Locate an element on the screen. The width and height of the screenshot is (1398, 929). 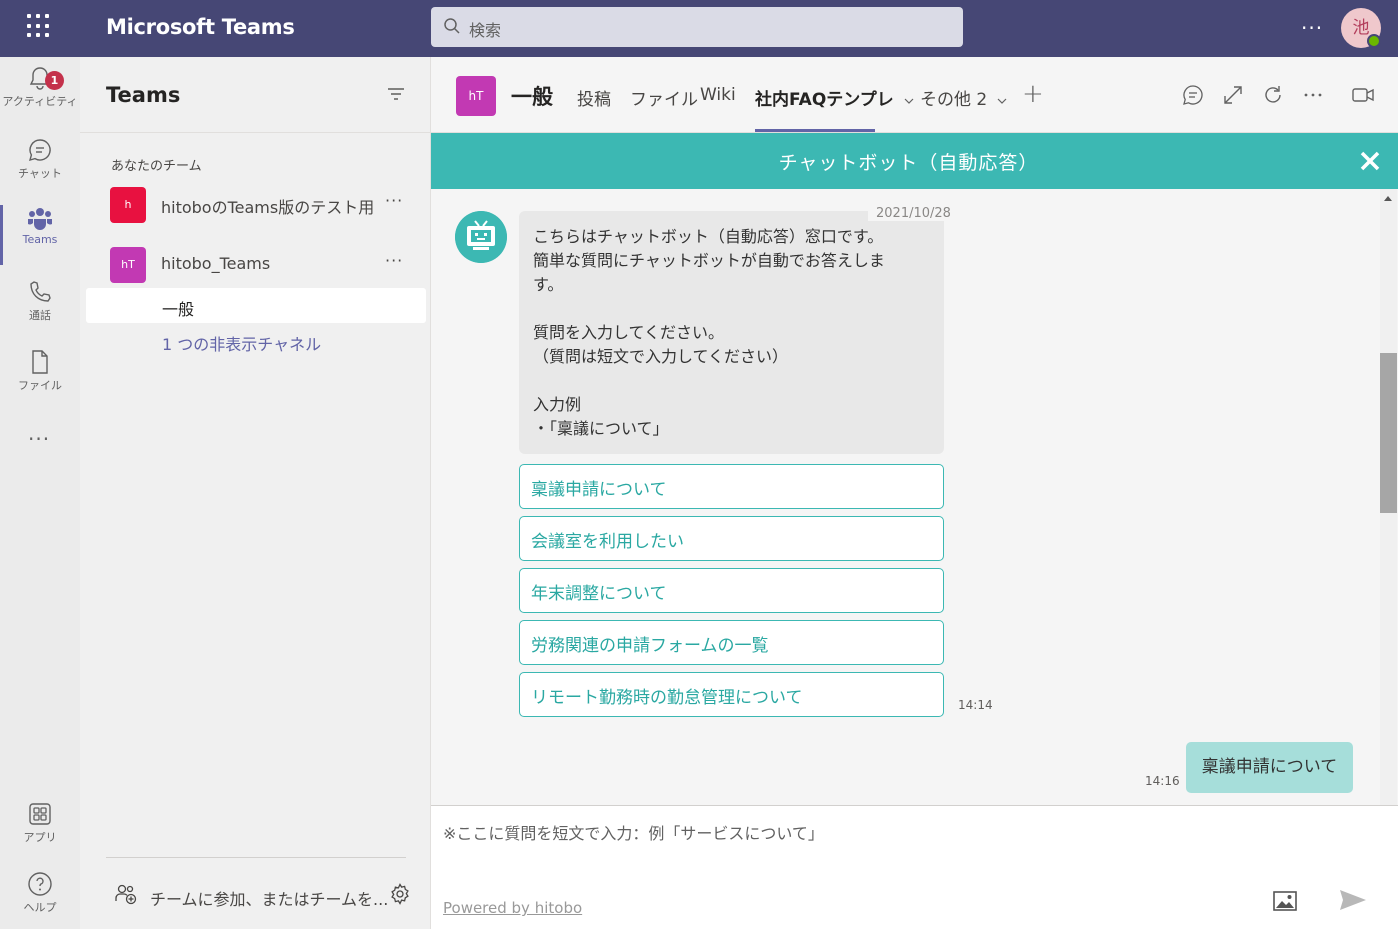
tab-posts: 投稿 is located at coordinates (594, 97).